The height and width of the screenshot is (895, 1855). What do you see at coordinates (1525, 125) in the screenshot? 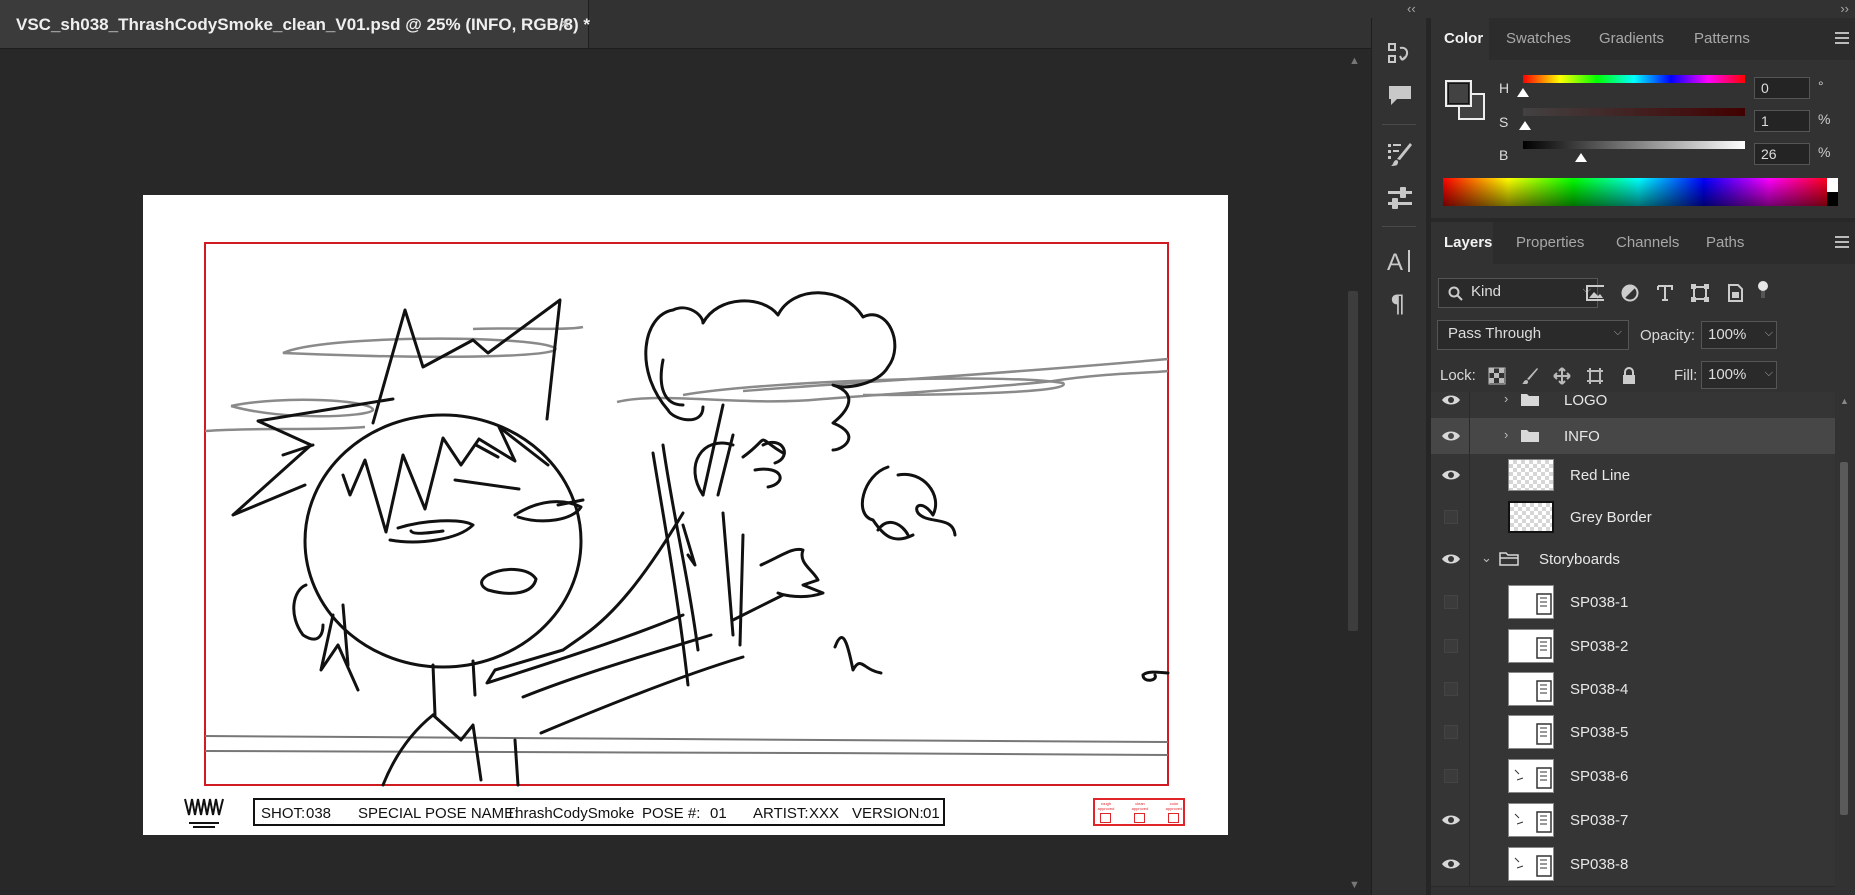
I see `saturation-slider-thumb` at bounding box center [1525, 125].